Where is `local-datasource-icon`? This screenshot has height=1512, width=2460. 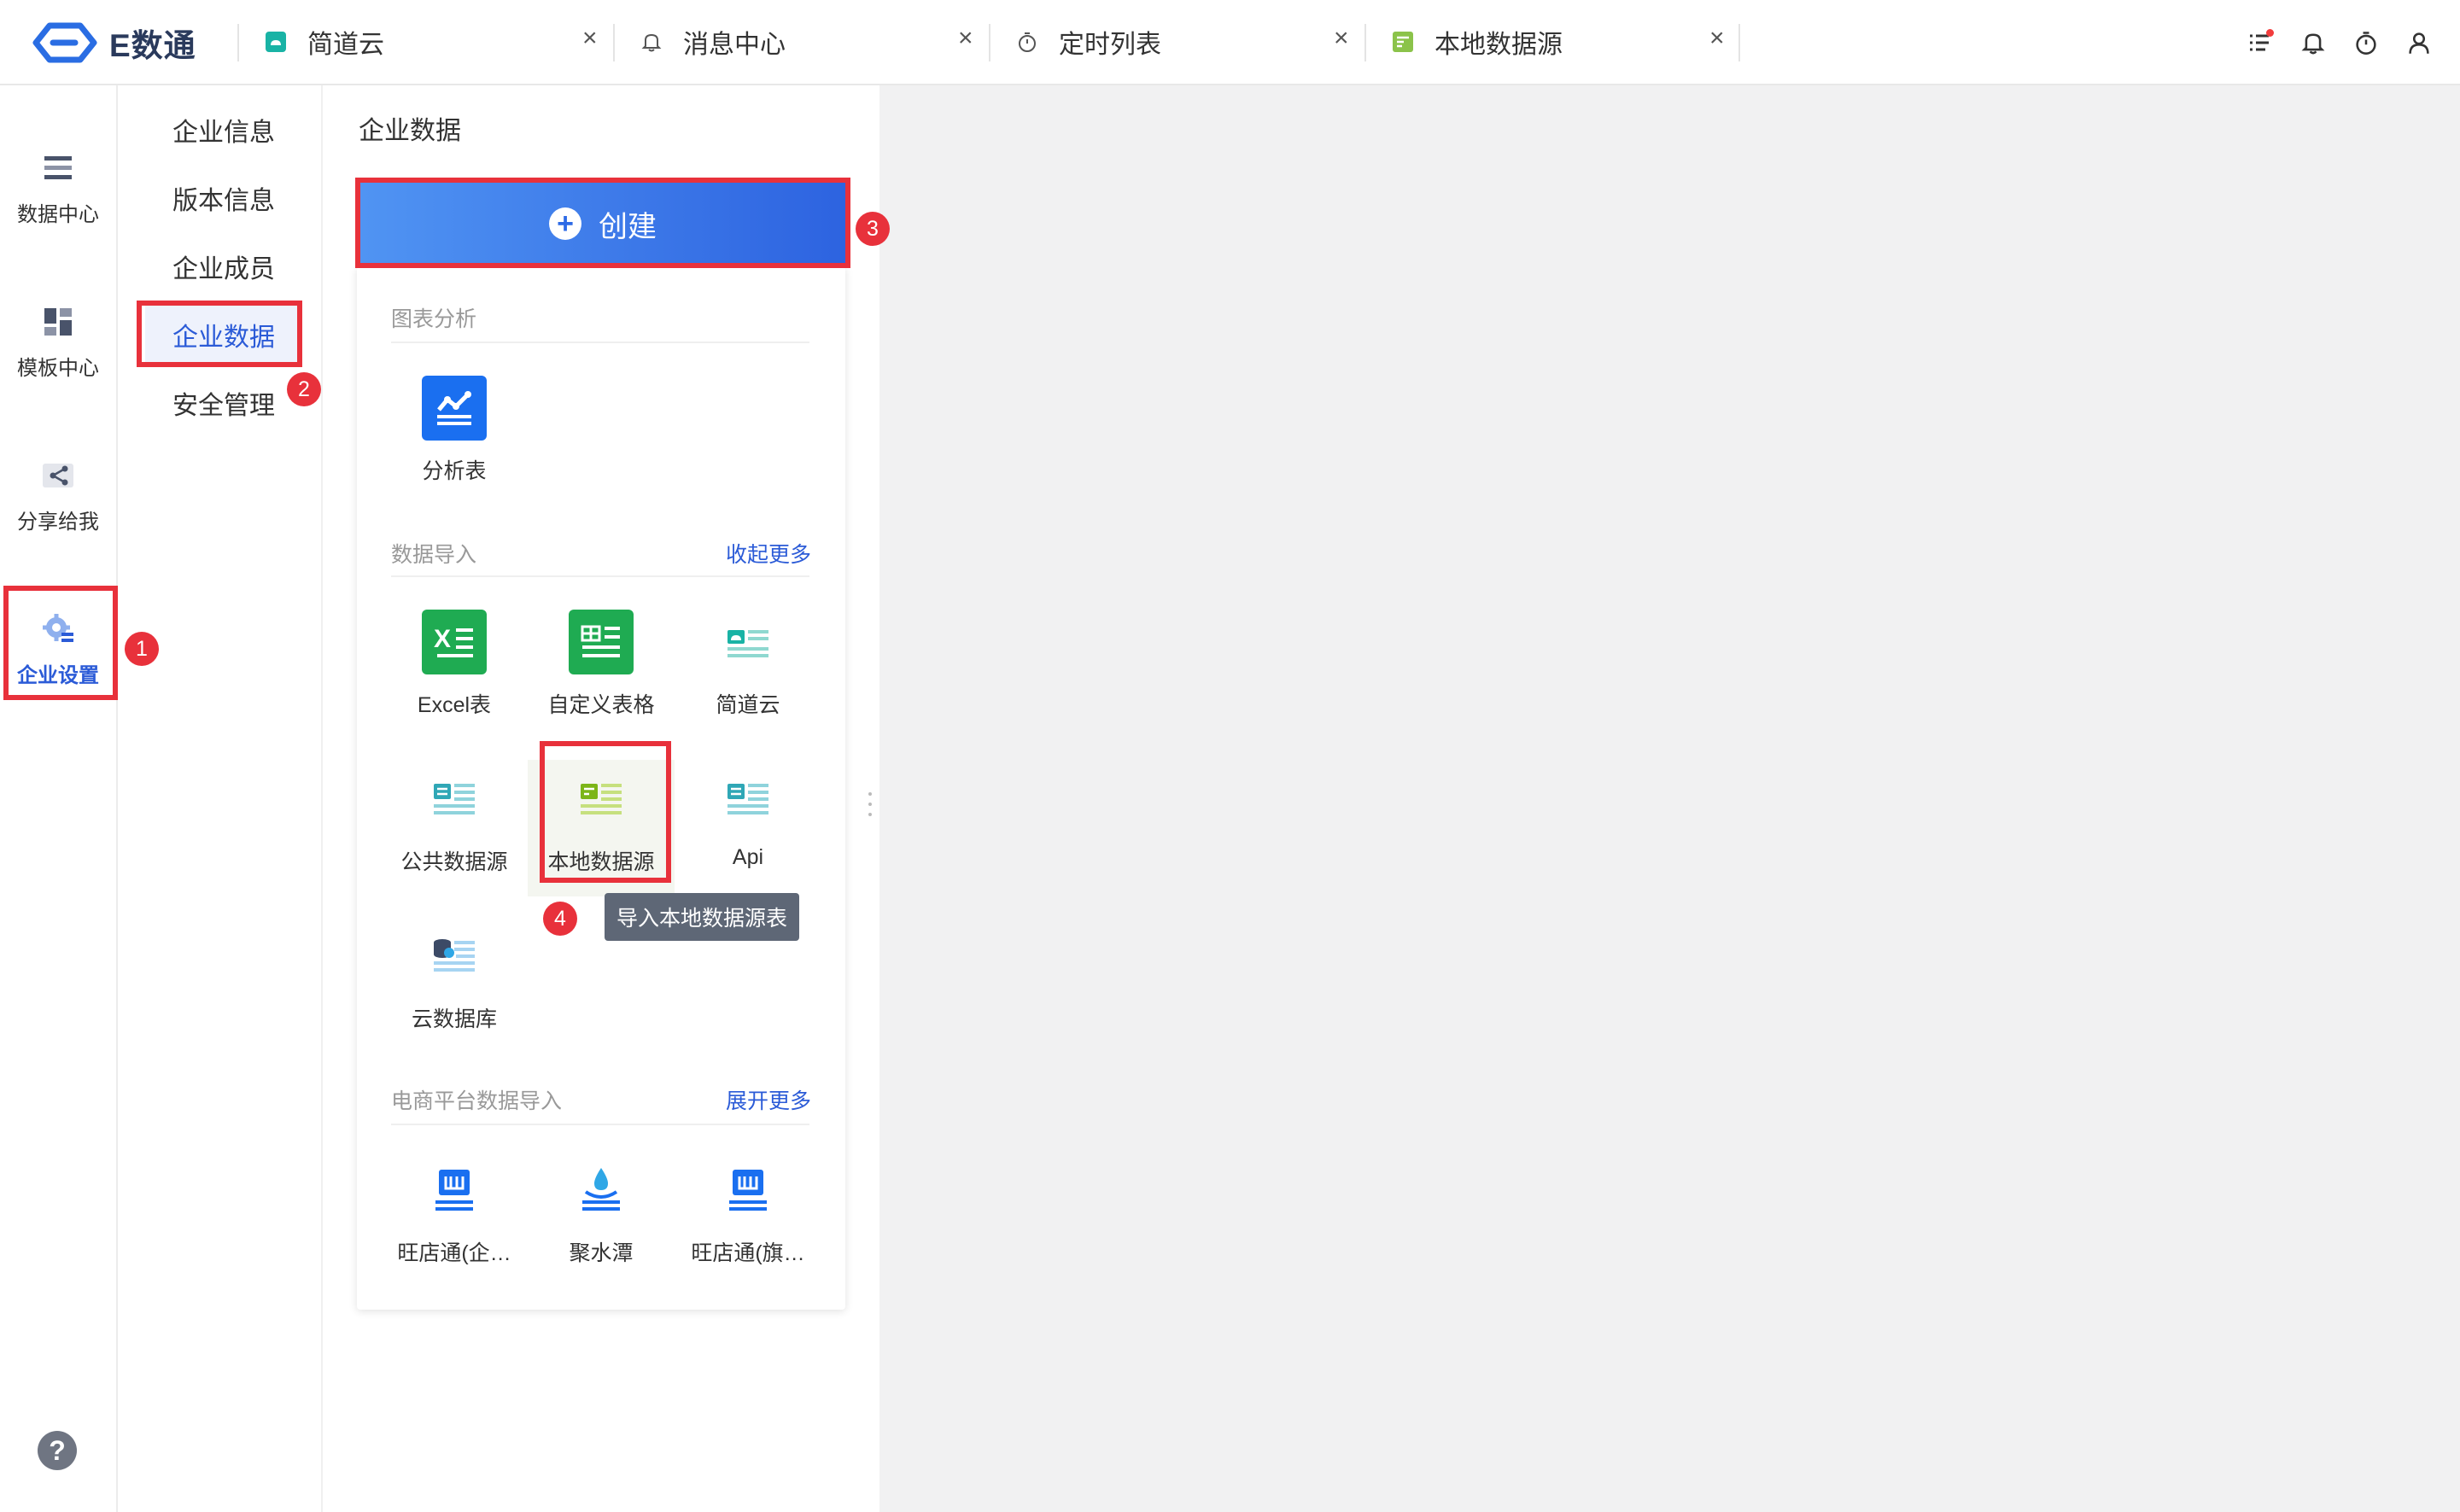 local-datasource-icon is located at coordinates (1403, 42).